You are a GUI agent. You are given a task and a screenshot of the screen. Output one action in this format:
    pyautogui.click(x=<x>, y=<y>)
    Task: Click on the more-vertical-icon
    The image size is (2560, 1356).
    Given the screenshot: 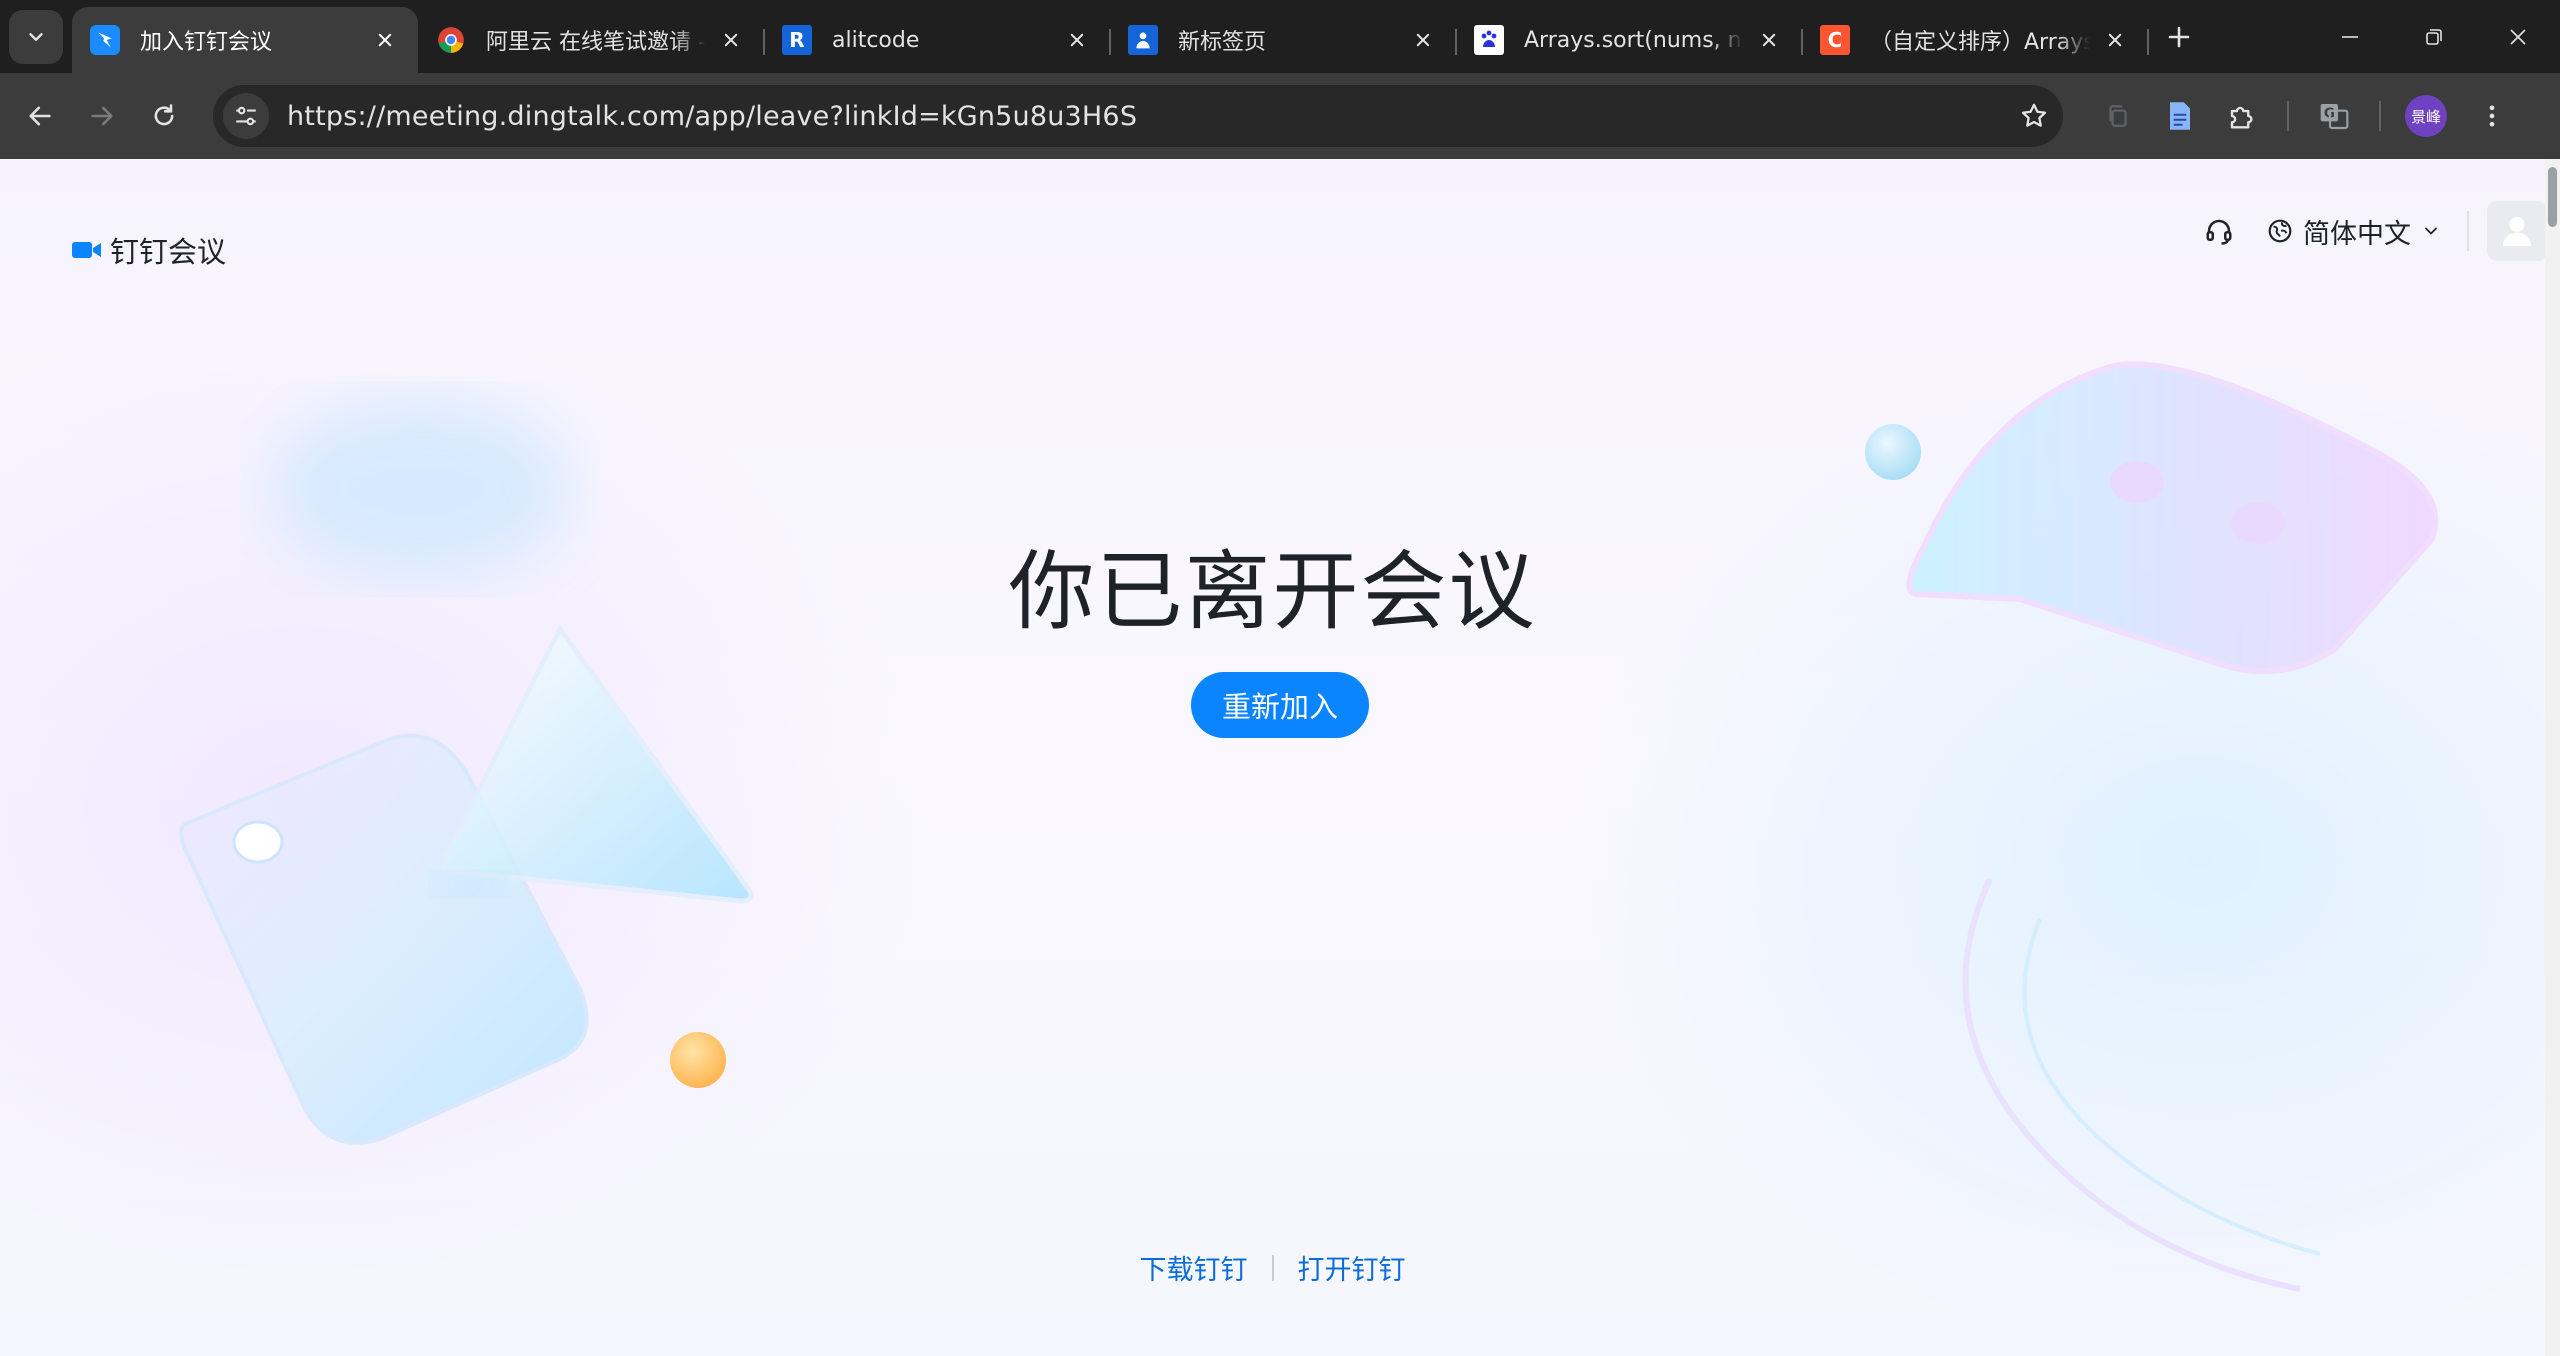 What is the action you would take?
    pyautogui.click(x=2492, y=116)
    